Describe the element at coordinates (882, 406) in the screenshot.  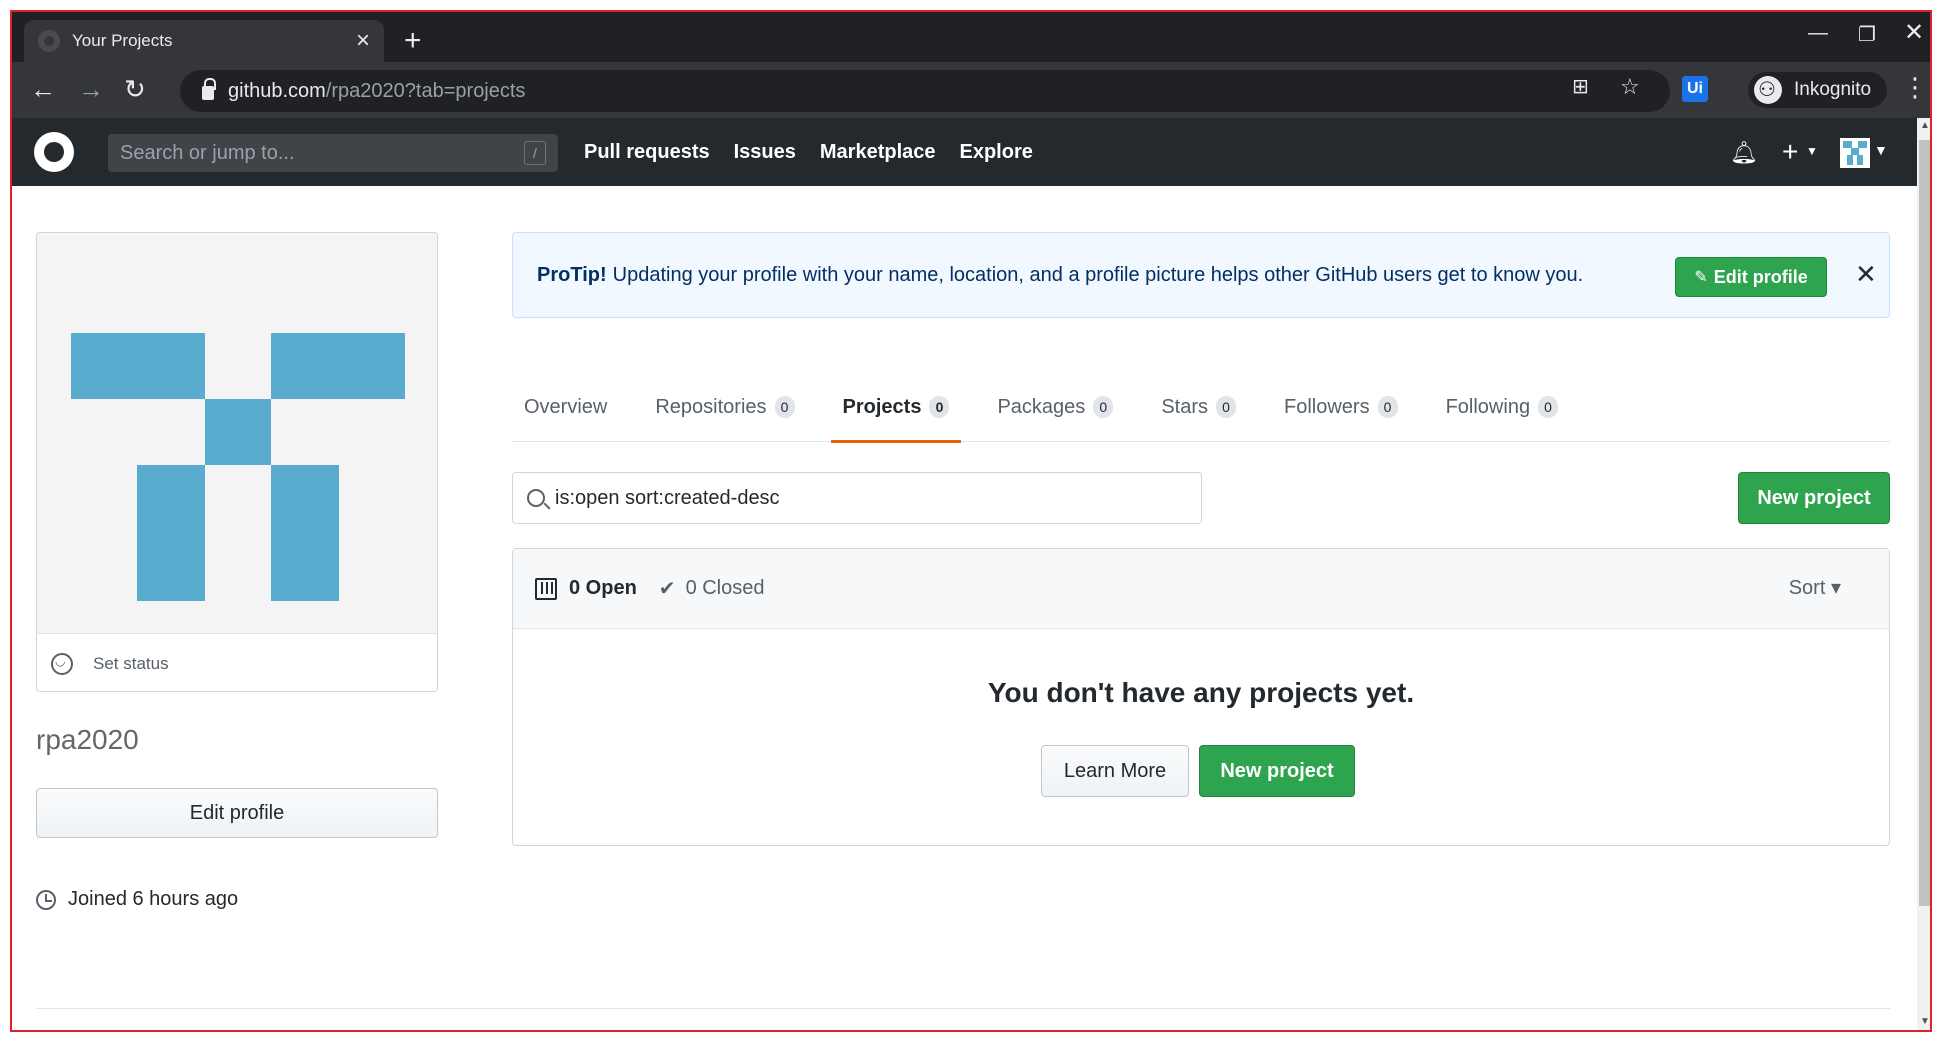
I see `tab-label: Projects` at that location.